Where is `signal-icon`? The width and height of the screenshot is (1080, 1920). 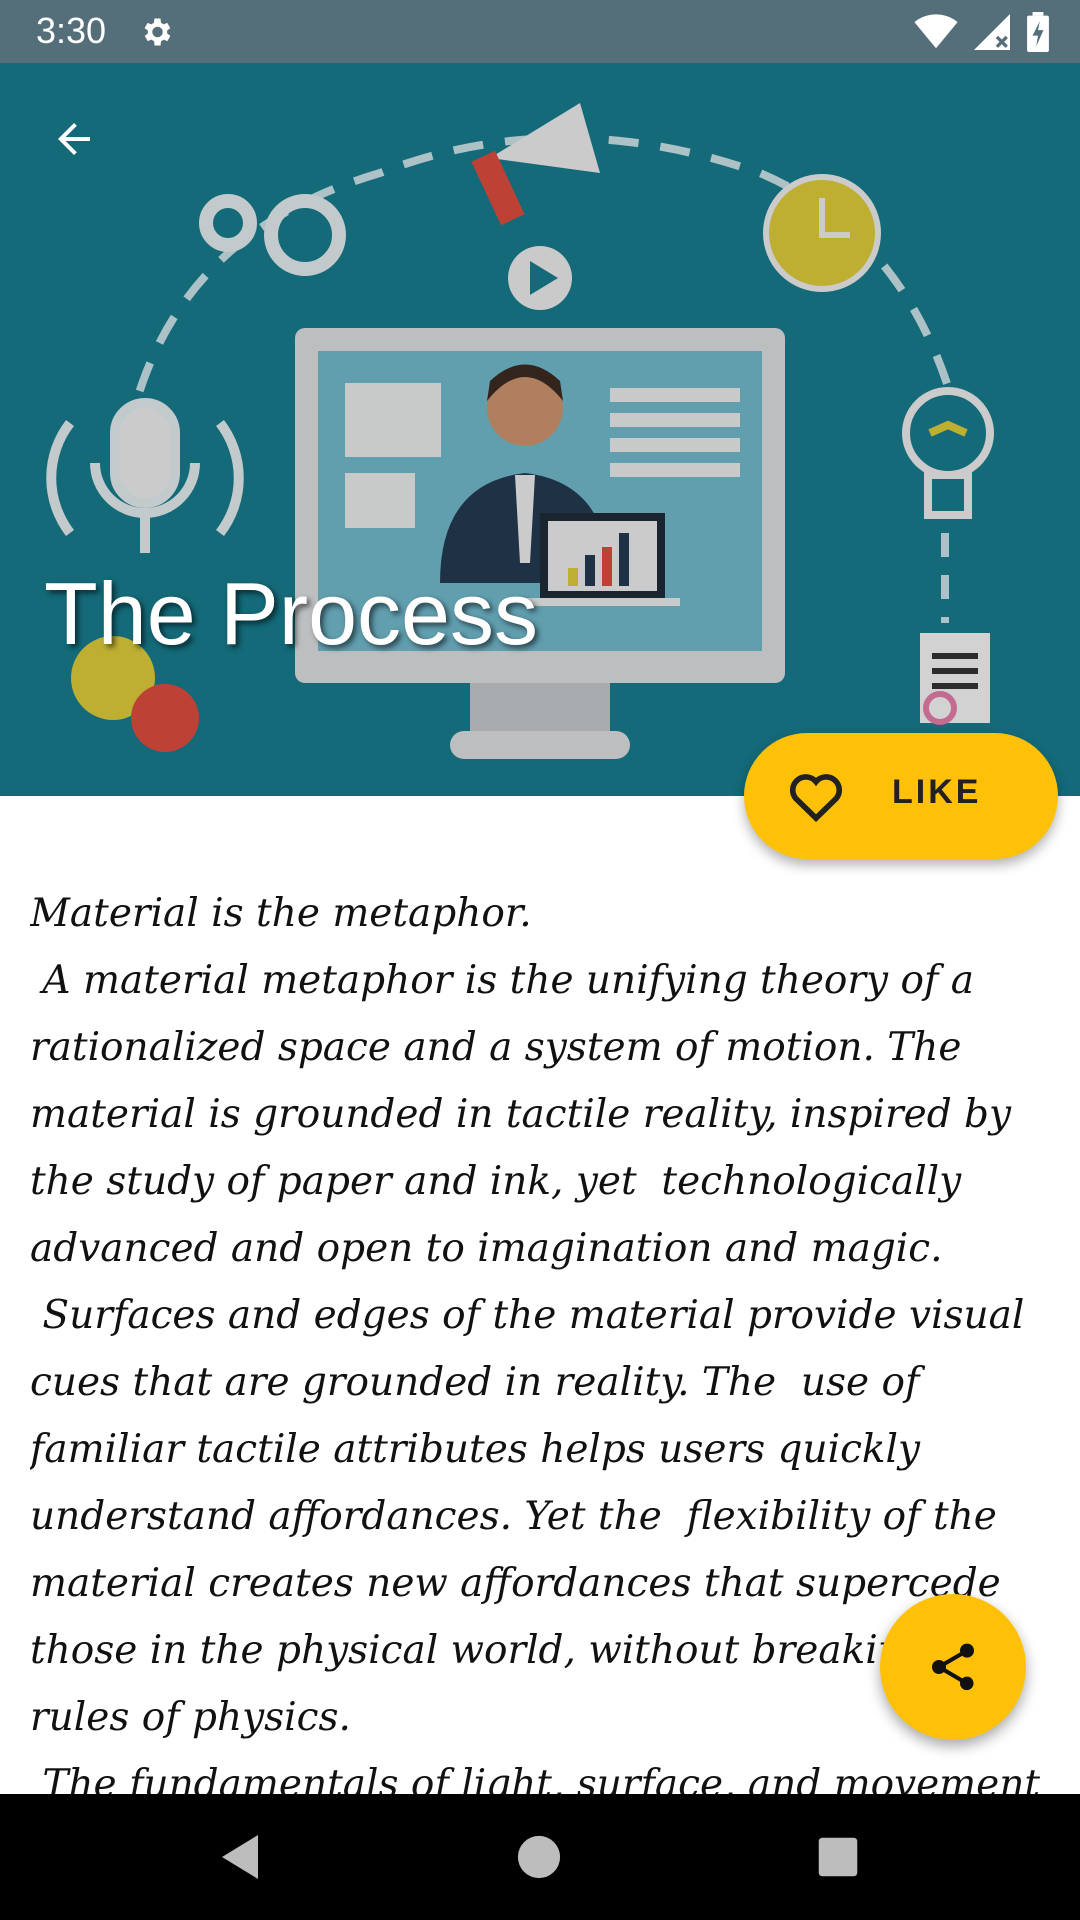 signal-icon is located at coordinates (992, 32).